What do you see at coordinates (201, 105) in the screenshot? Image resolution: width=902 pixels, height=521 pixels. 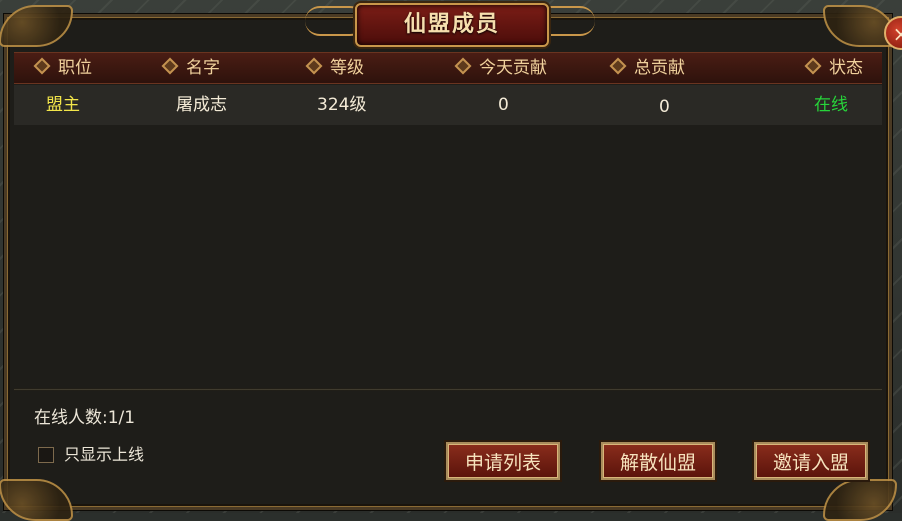 I see `member-name: 屠成志` at bounding box center [201, 105].